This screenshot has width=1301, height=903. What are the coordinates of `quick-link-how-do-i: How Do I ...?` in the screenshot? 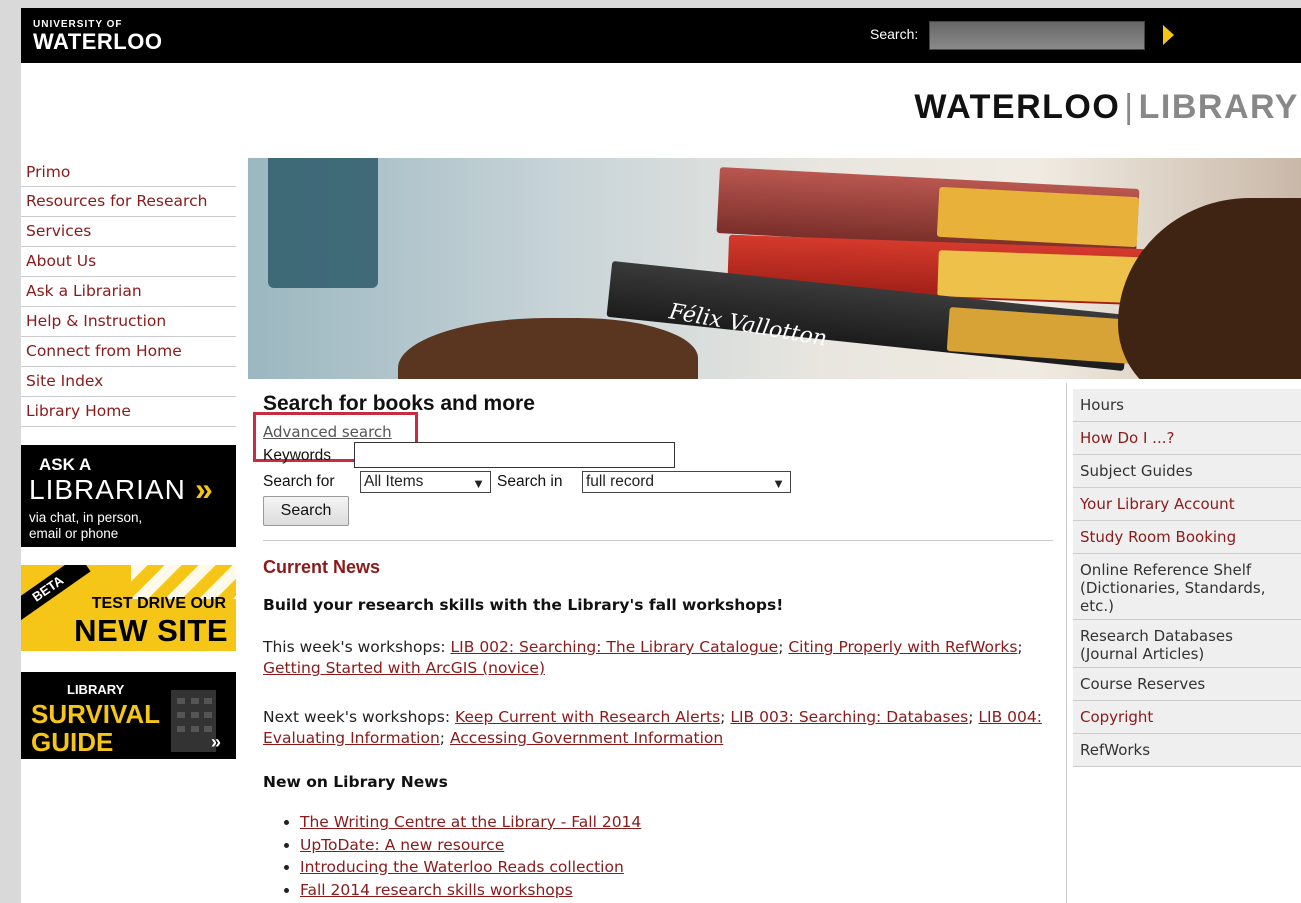 It's located at (1187, 438).